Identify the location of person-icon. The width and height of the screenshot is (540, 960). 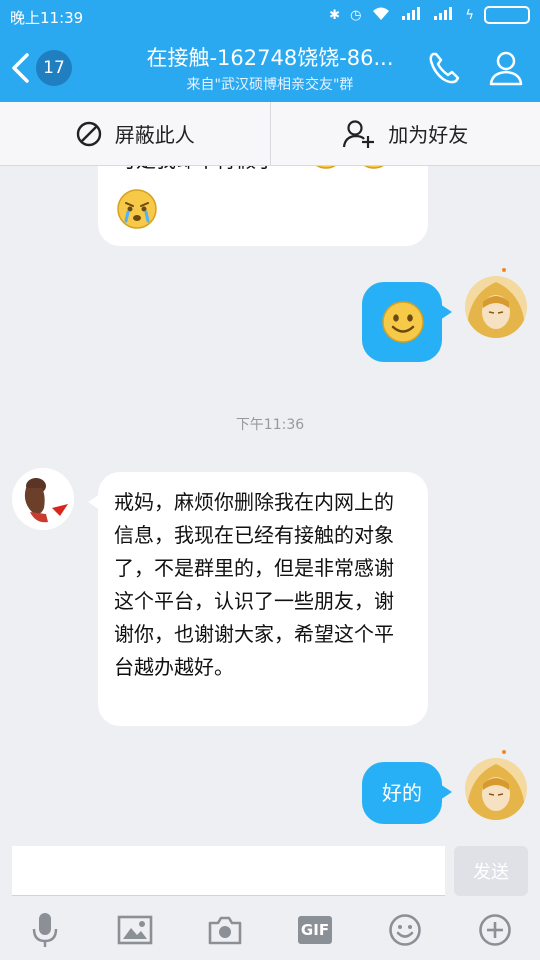
(506, 68).